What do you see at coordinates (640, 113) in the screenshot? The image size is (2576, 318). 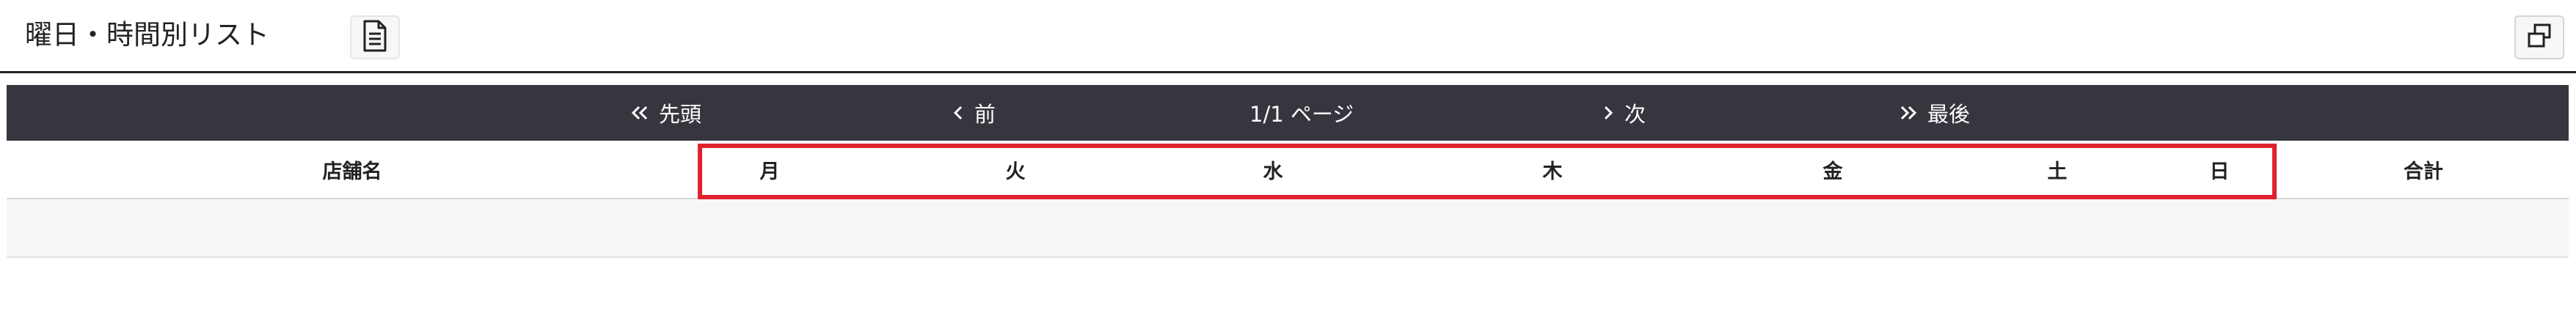 I see `double-chevron-left-icon` at bounding box center [640, 113].